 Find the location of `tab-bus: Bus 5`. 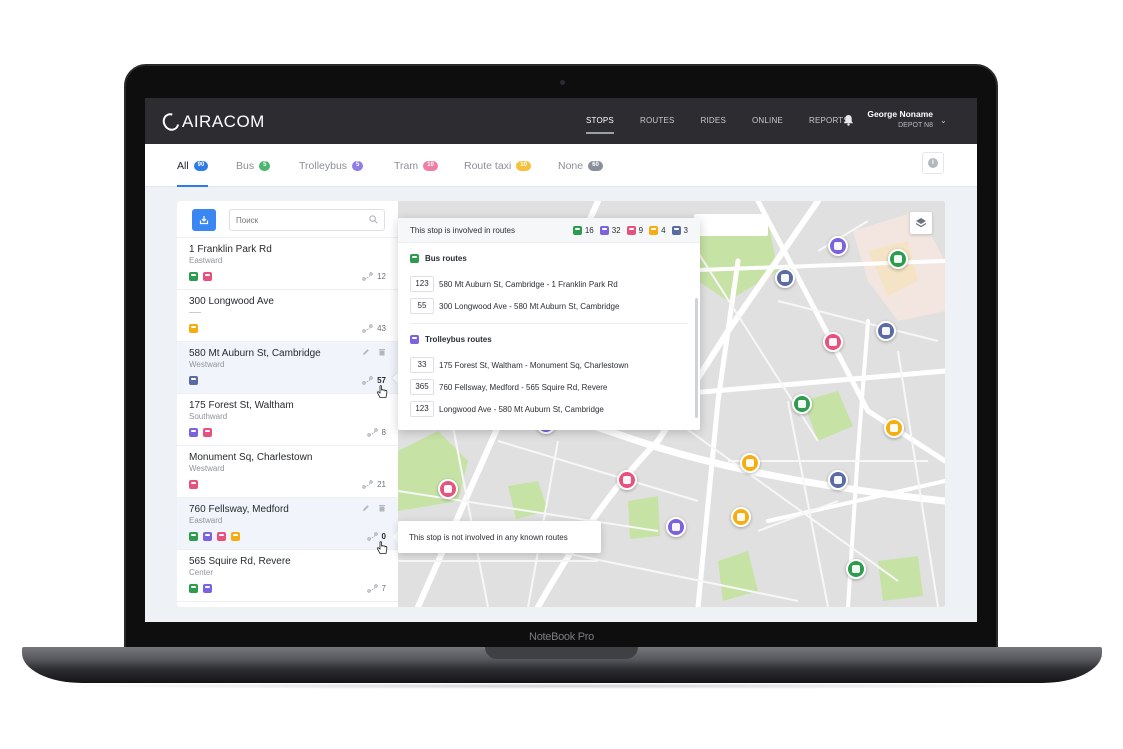

tab-bus: Bus 5 is located at coordinates (253, 165).